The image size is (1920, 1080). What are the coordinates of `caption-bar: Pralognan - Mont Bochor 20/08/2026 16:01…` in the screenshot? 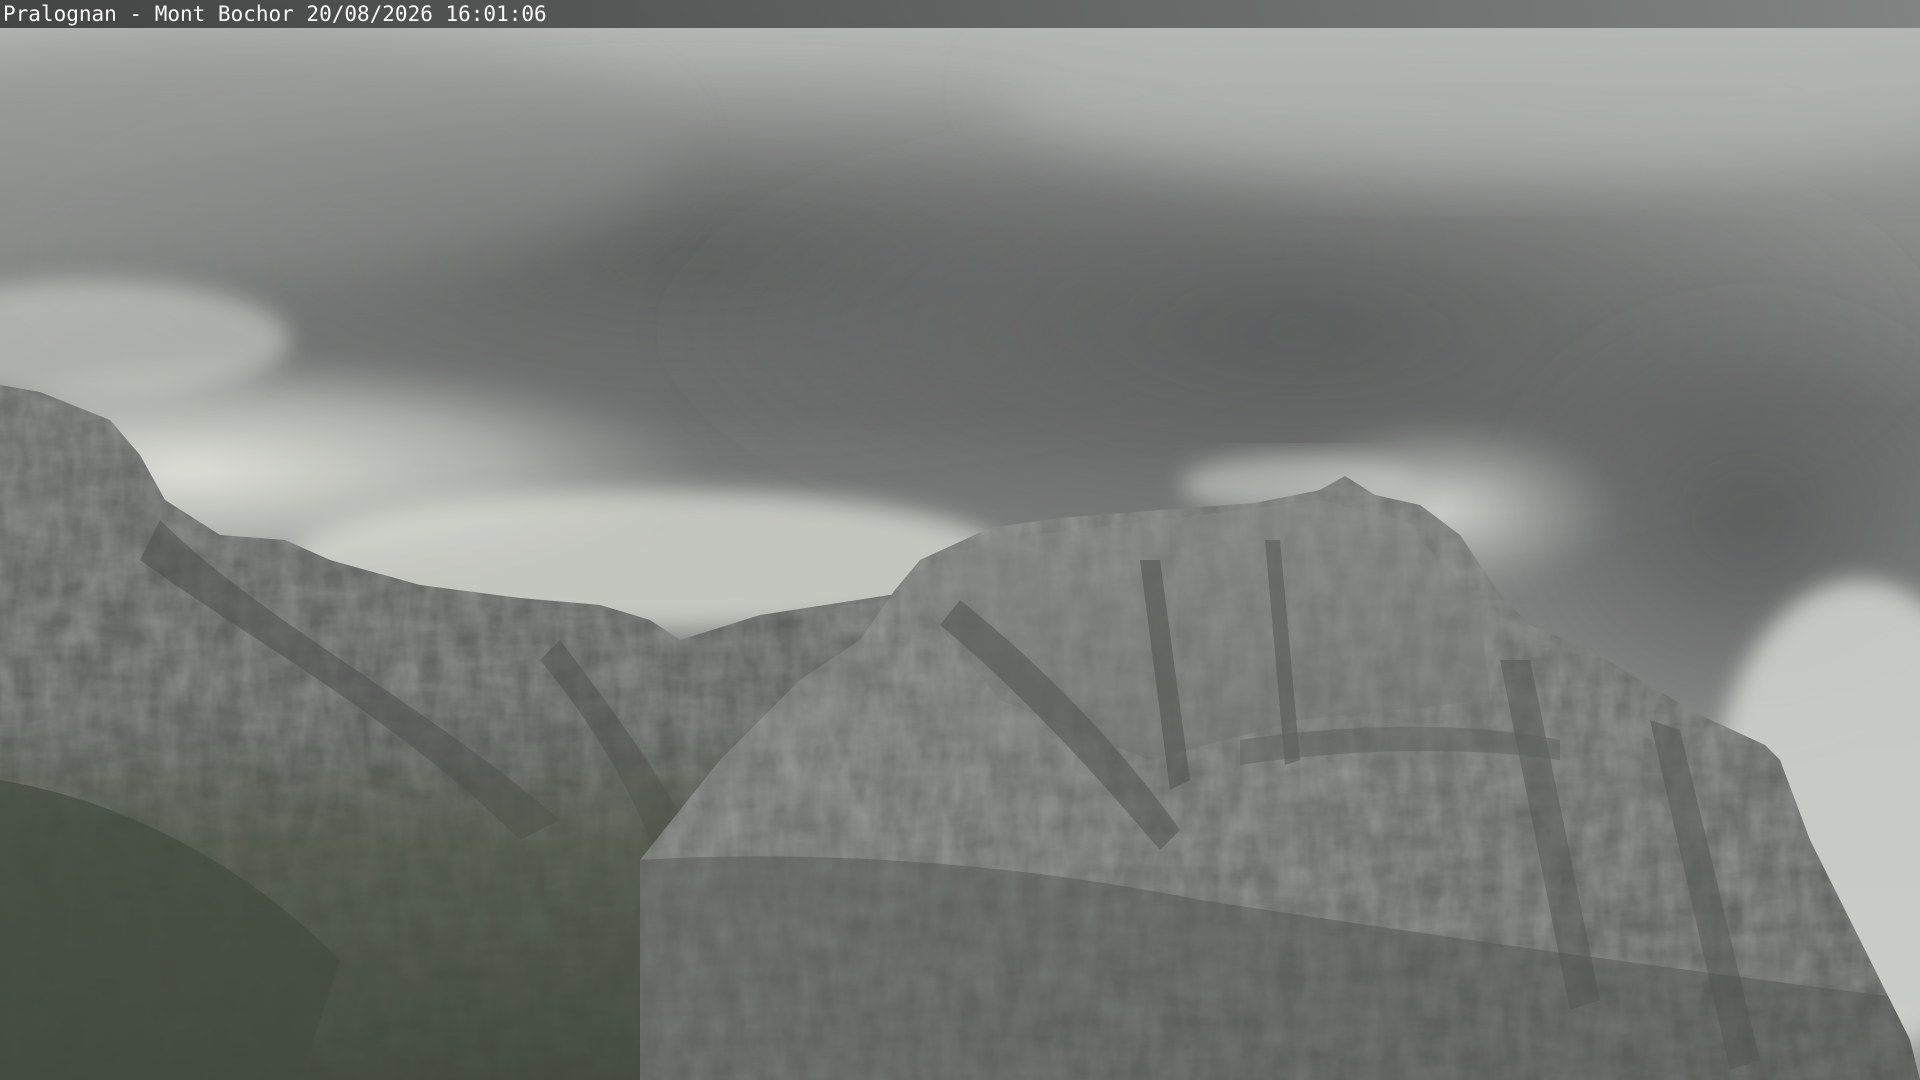 It's located at (960, 14).